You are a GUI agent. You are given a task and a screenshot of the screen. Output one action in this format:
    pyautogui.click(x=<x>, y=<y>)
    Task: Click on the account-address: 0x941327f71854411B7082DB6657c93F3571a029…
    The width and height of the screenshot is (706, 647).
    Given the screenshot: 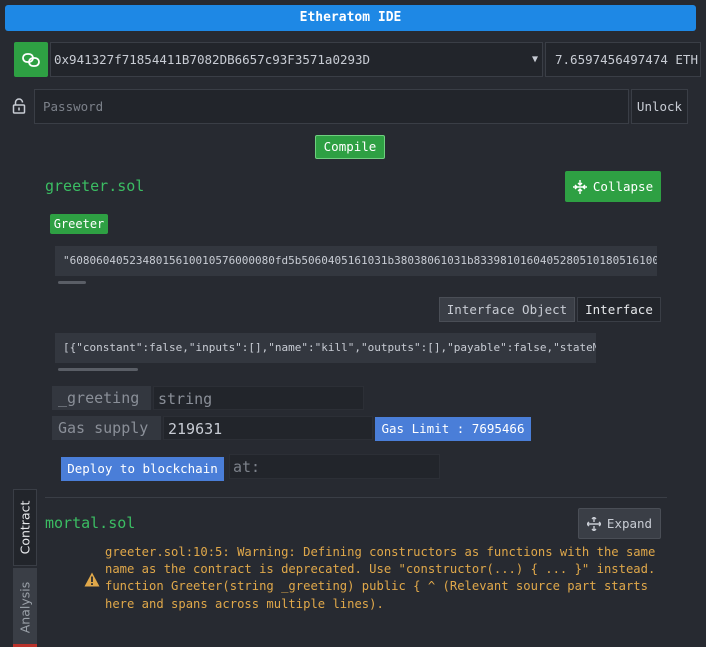 What is the action you would take?
    pyautogui.click(x=212, y=59)
    